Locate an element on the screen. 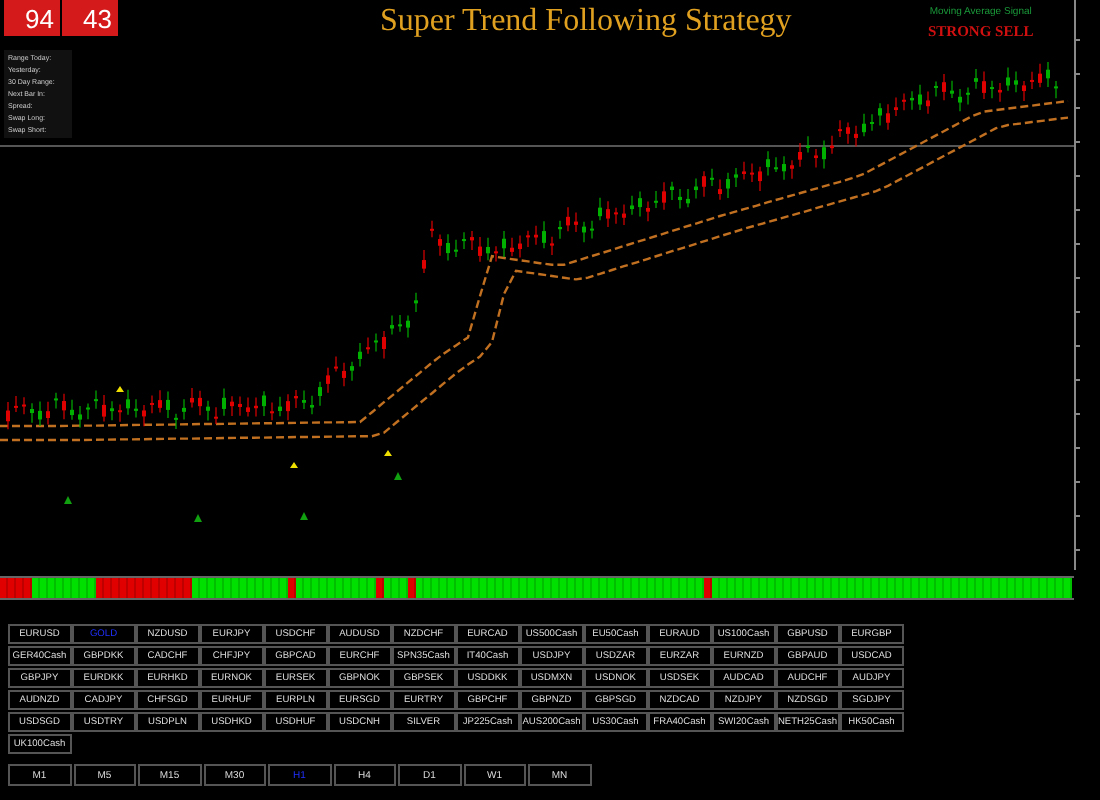 Image resolution: width=1100 pixels, height=800 pixels. counter-badge: 43 is located at coordinates (90, 18).